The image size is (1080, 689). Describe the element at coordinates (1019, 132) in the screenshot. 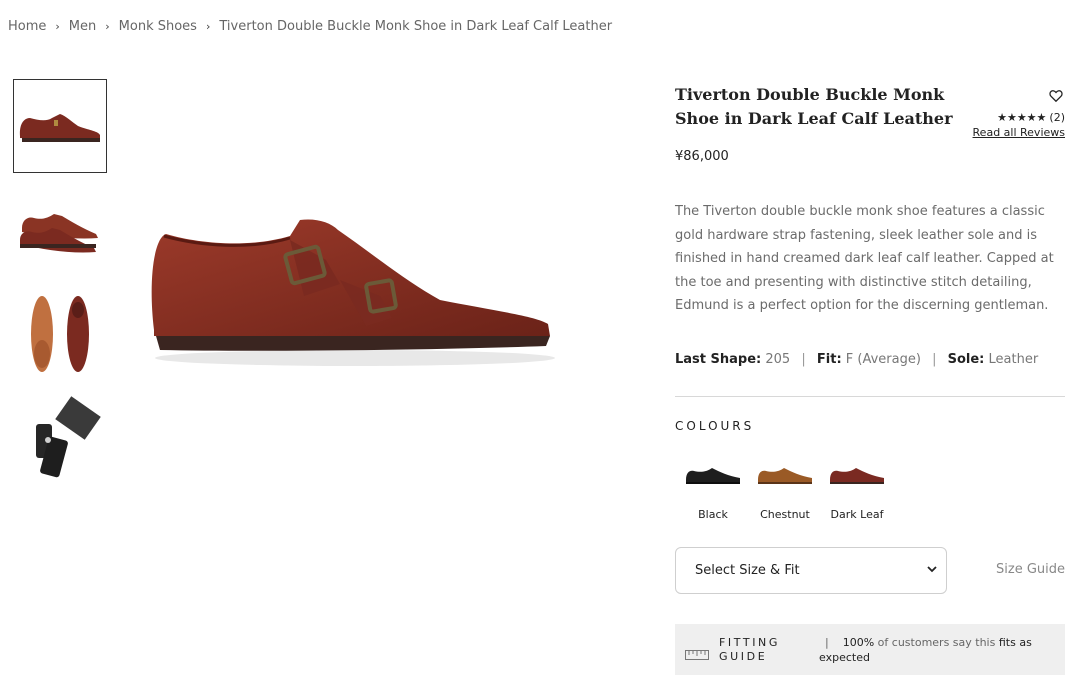

I see `read-all-reviews-link: Read all Reviews` at that location.